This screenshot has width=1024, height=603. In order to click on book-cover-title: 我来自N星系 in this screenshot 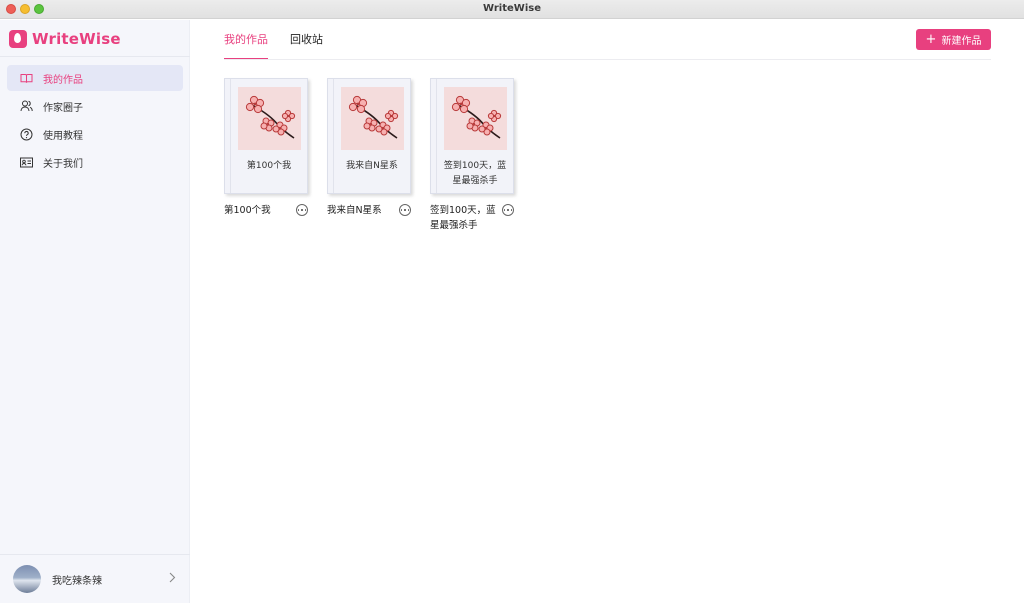, I will do `click(372, 166)`.